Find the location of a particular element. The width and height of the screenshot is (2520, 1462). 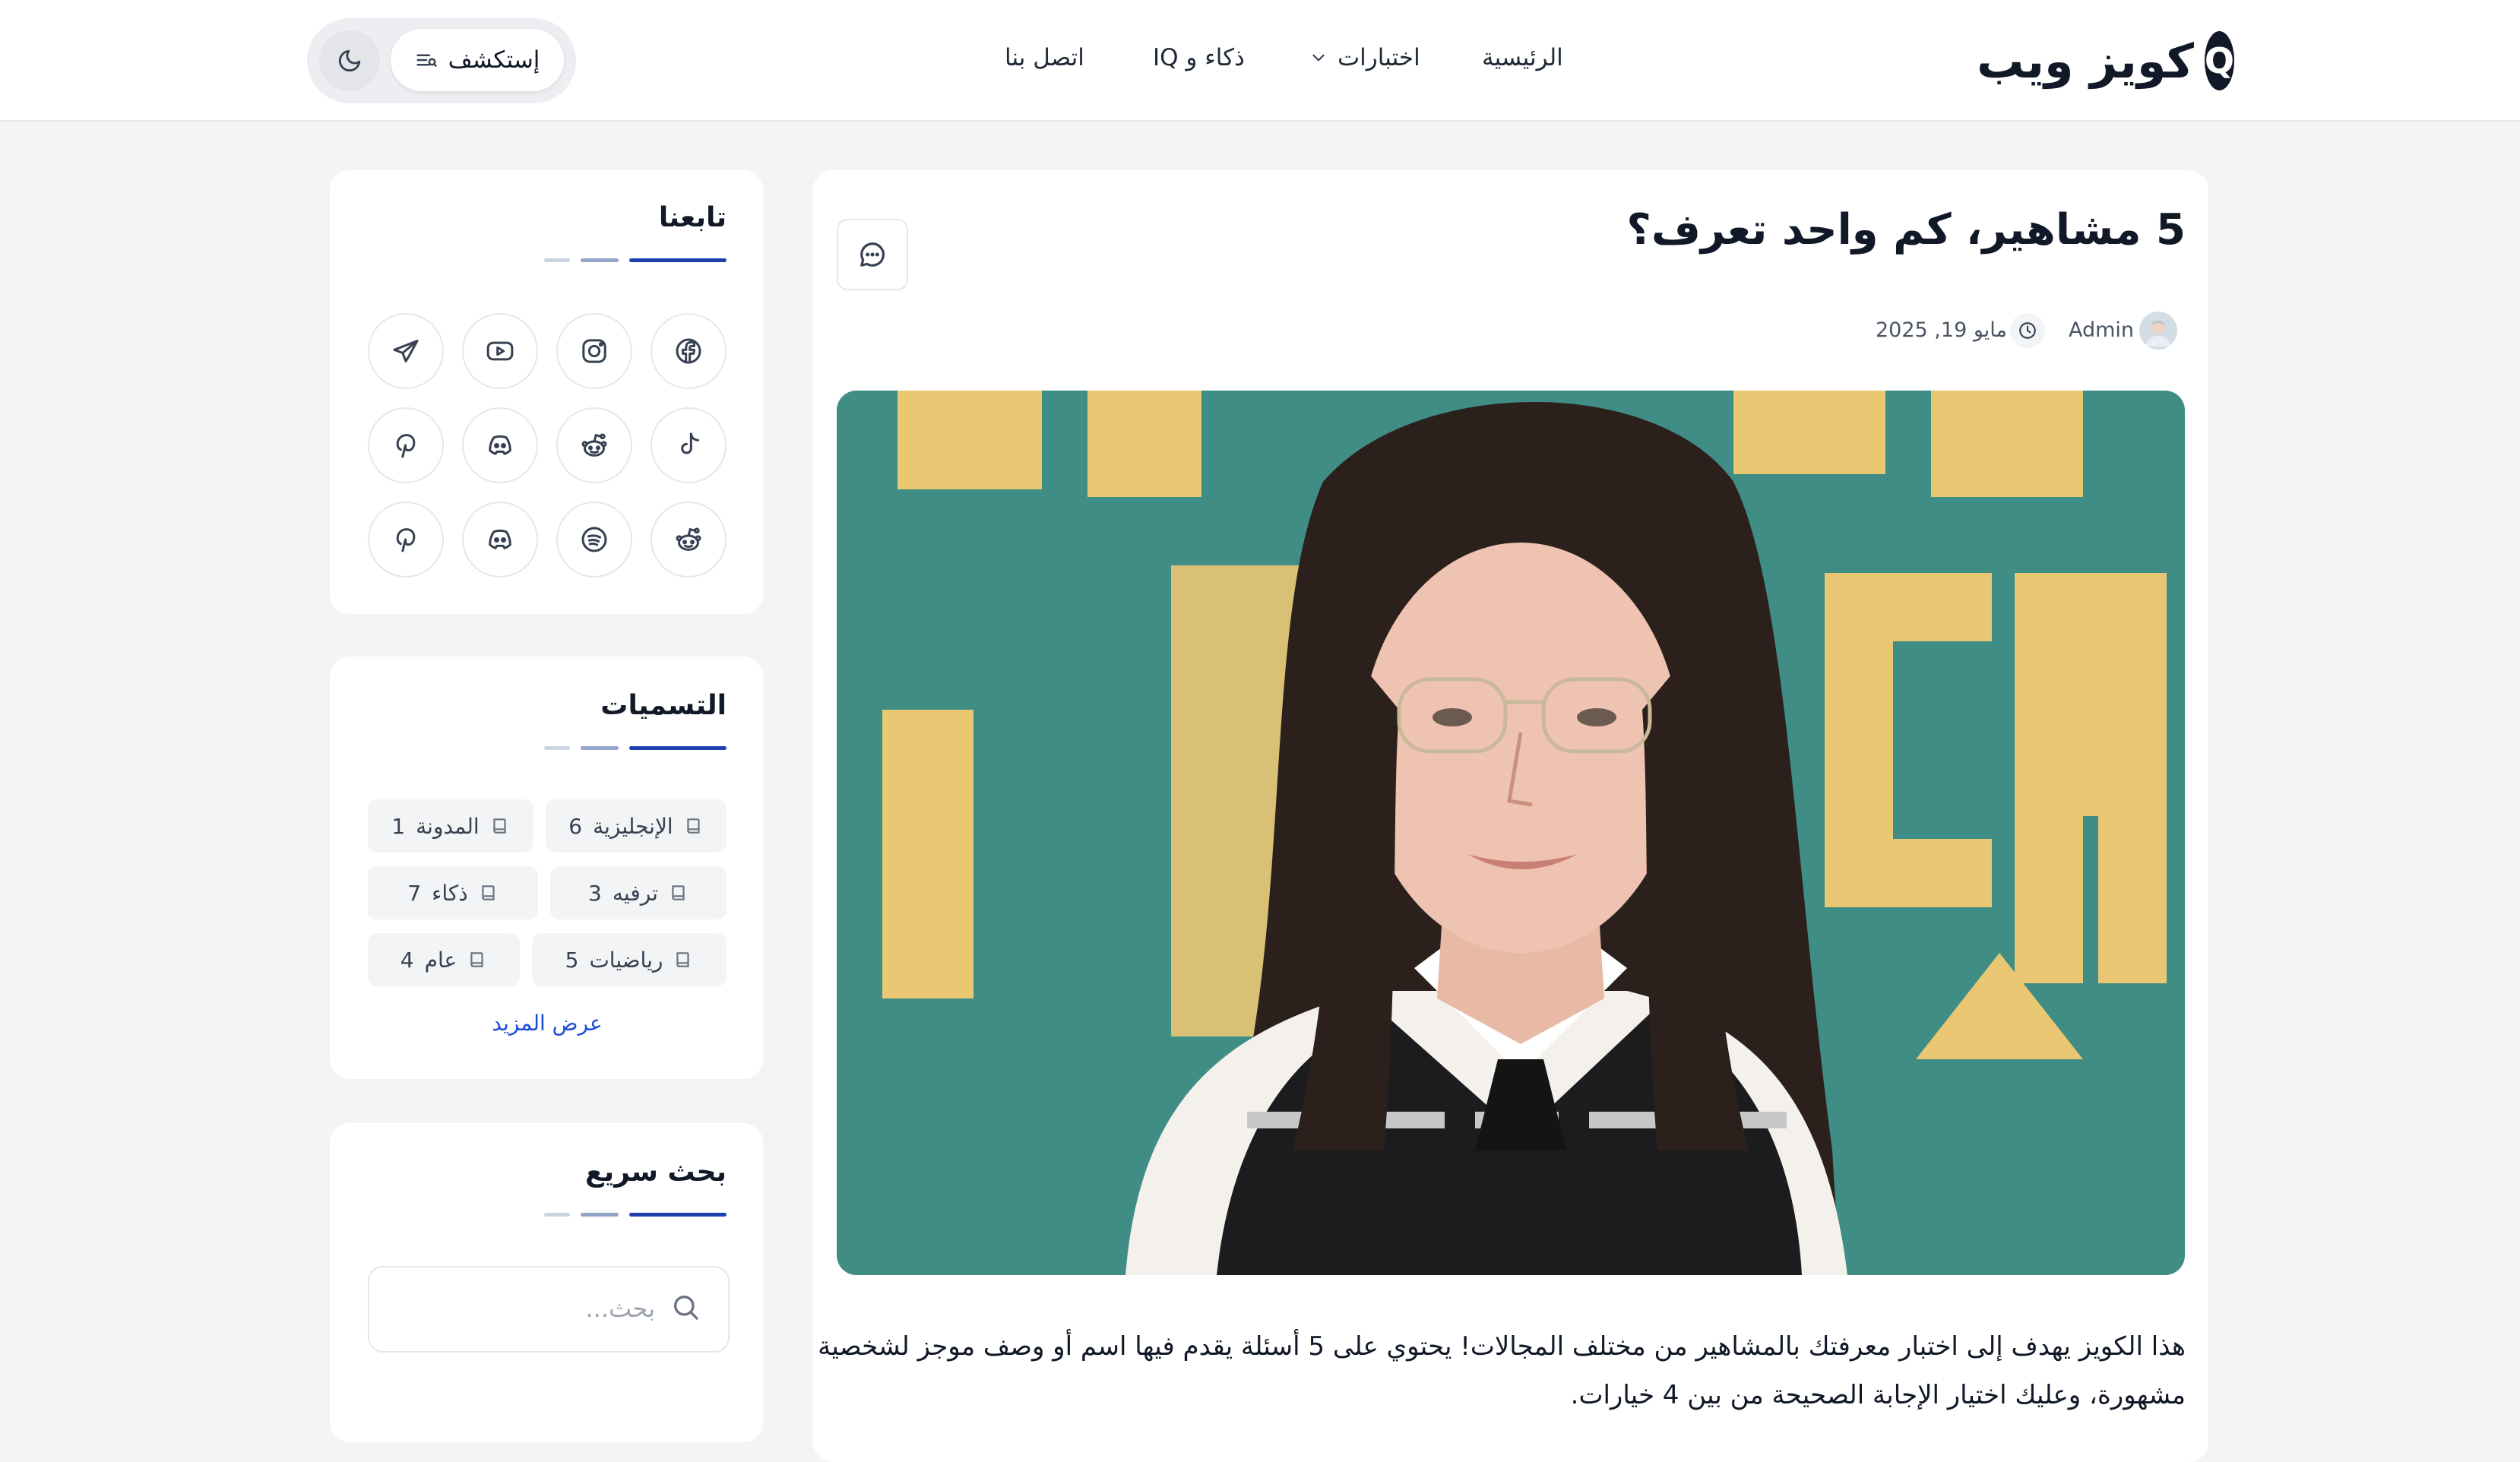

reddit-link is located at coordinates (594, 445).